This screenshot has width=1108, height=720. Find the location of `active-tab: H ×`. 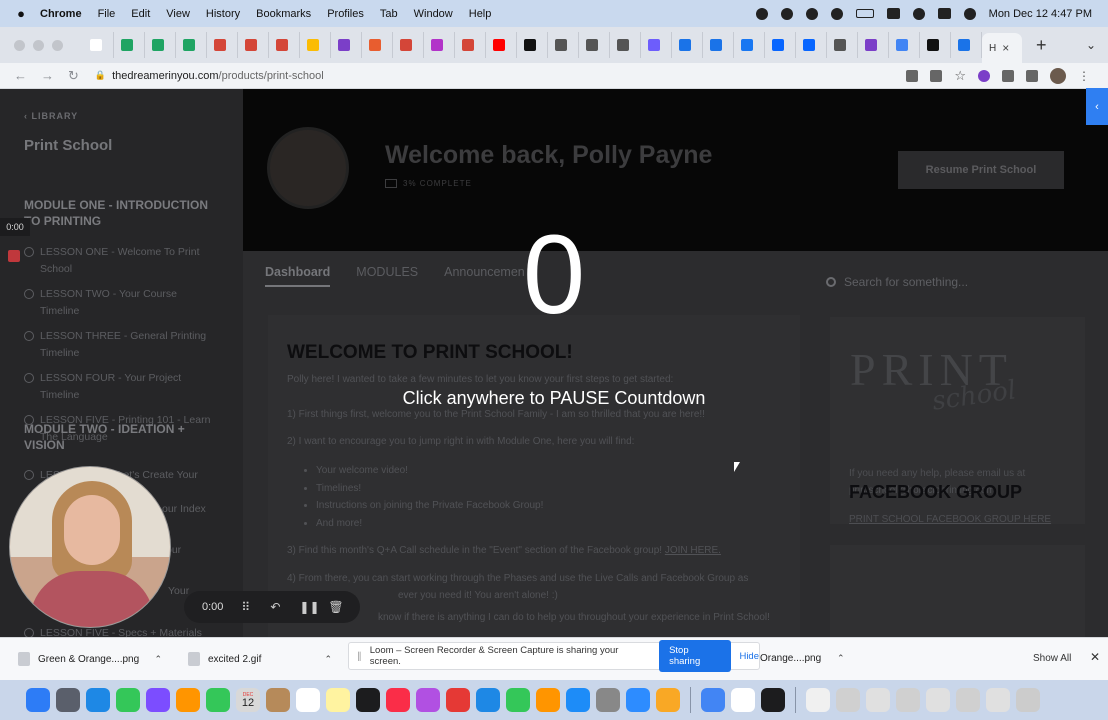

active-tab: H × is located at coordinates (1002, 48).